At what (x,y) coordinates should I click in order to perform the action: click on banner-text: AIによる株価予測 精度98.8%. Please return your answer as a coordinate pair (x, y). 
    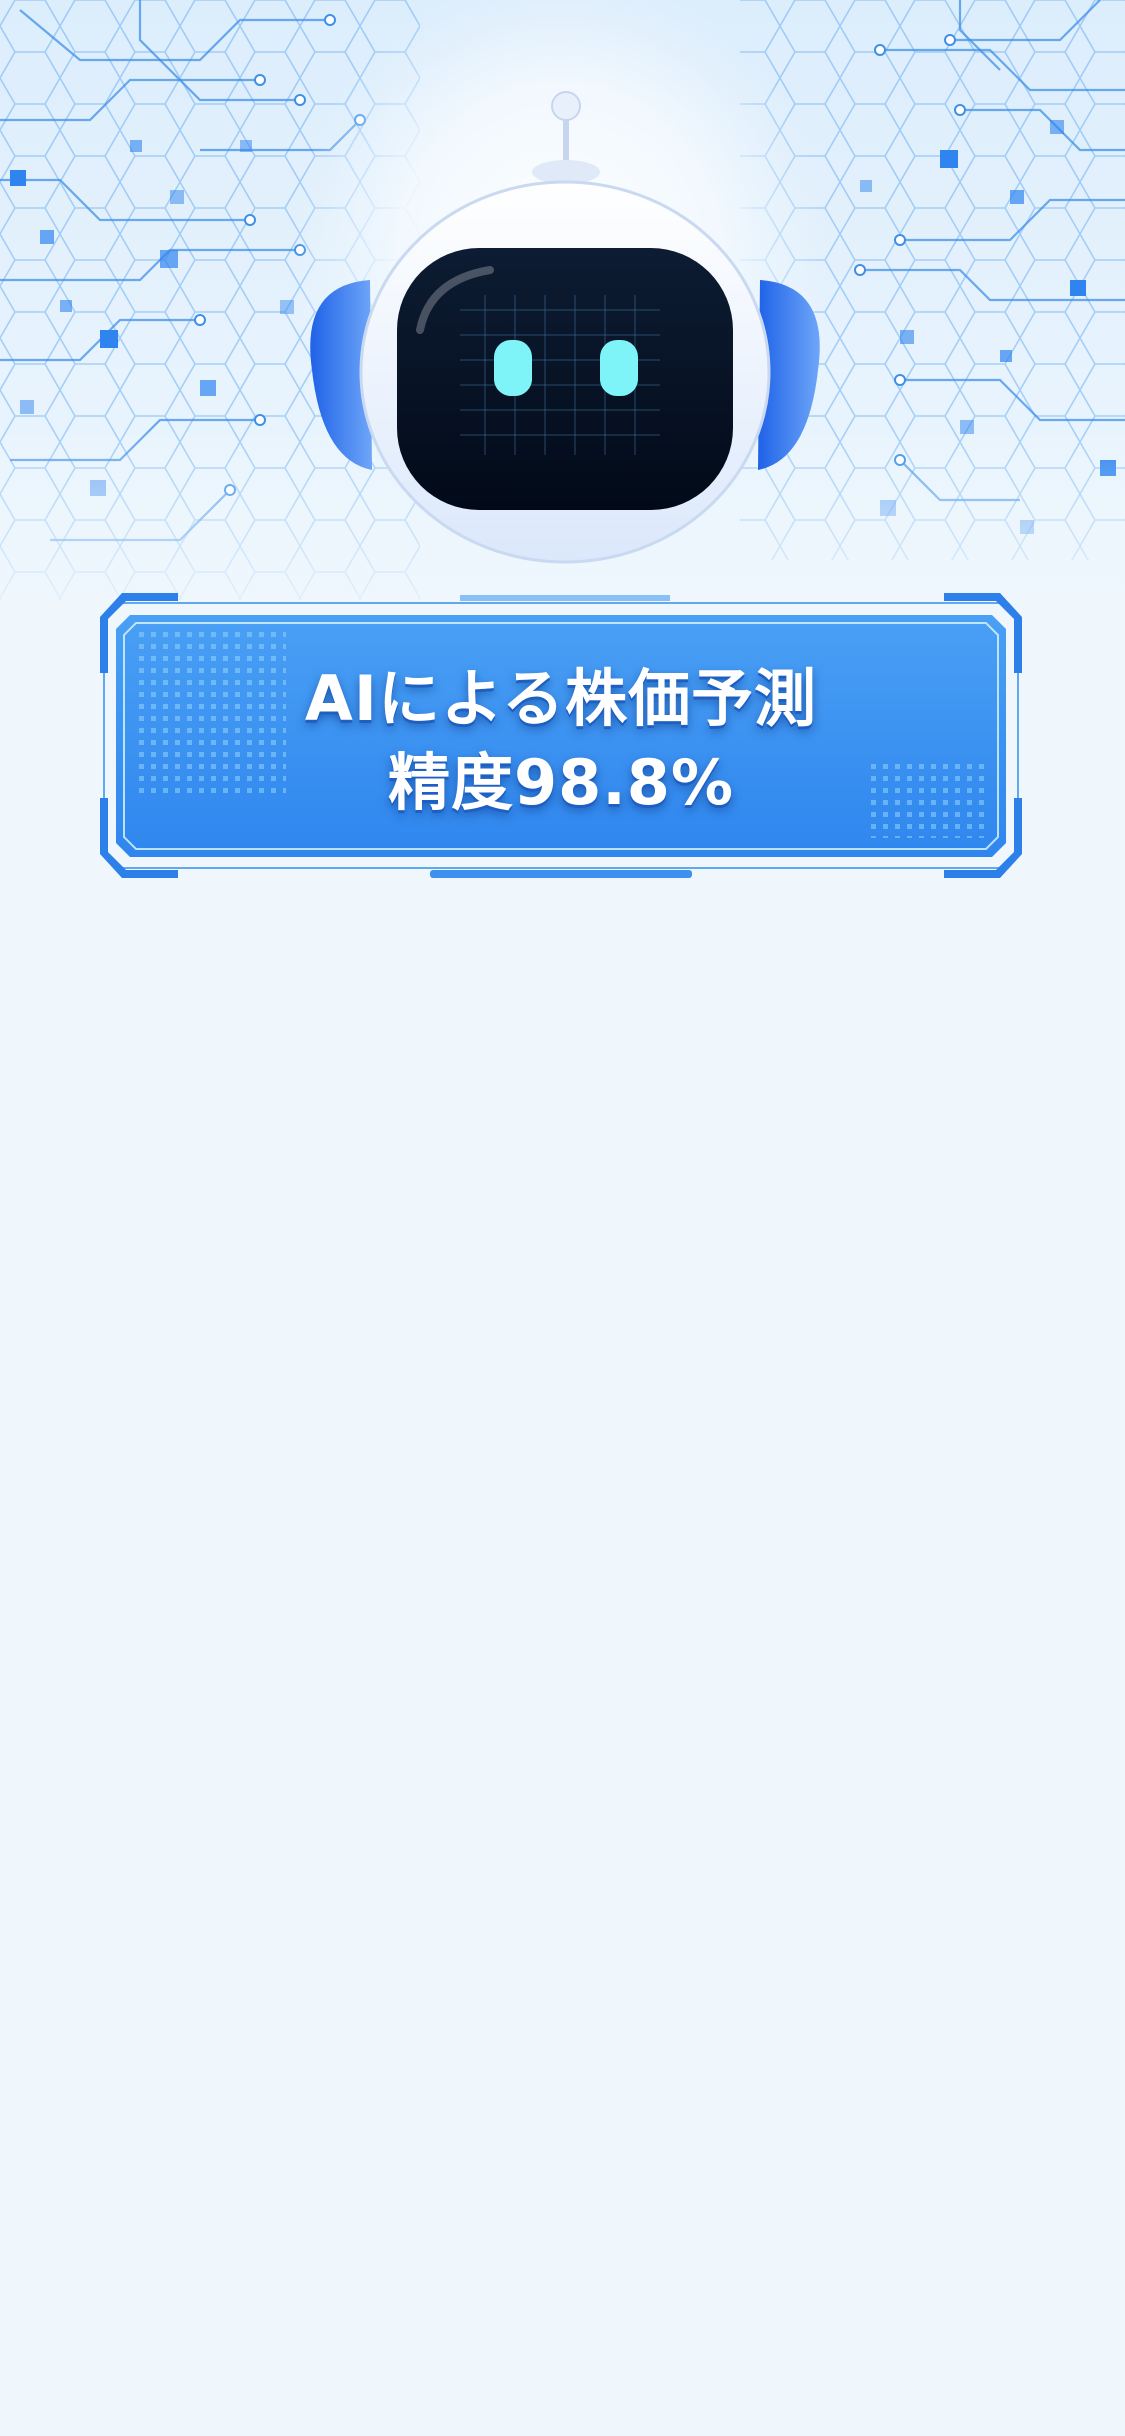
    Looking at the image, I should click on (561, 735).